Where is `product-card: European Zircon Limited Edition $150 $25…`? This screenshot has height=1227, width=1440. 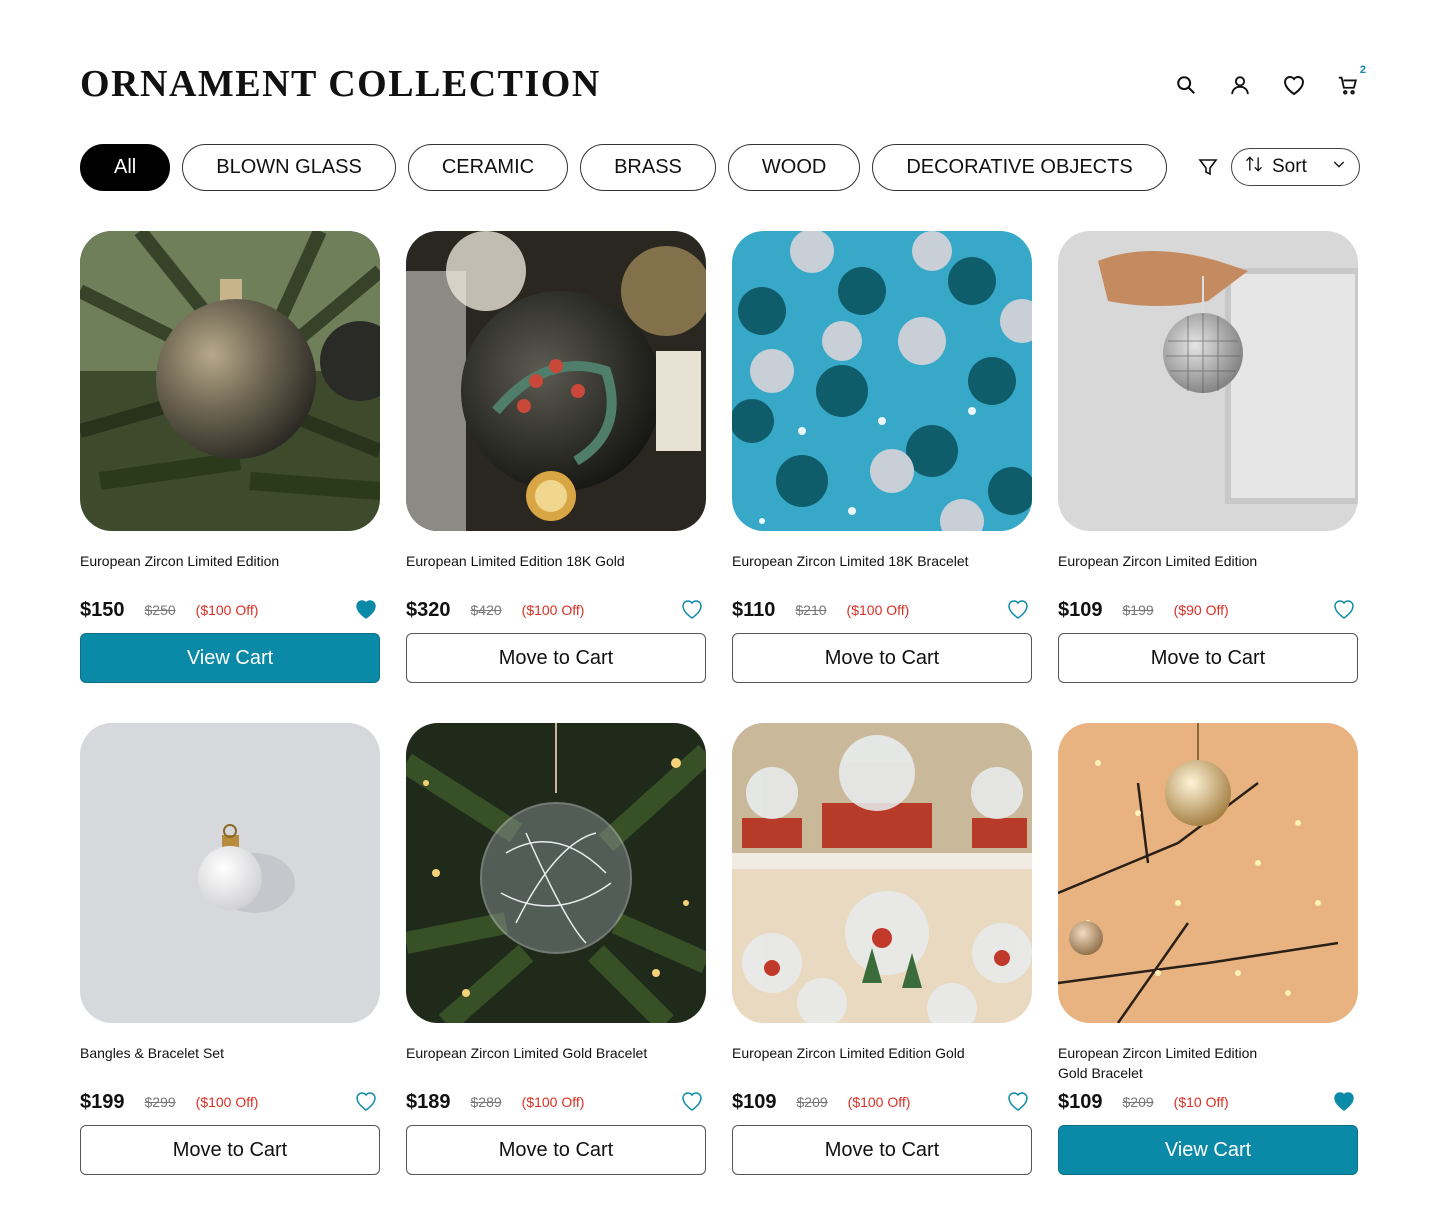 product-card: European Zircon Limited Edition $150 $25… is located at coordinates (230, 457).